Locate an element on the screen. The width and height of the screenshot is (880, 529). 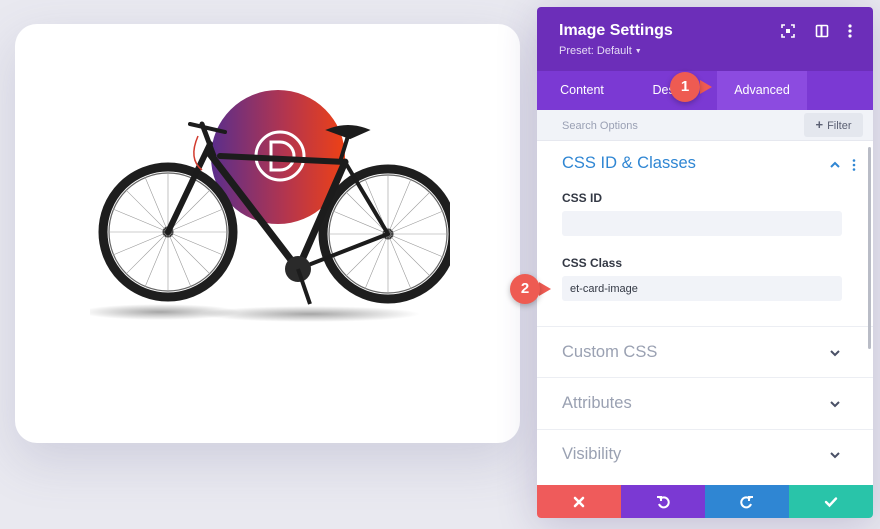
section-title-visibility: Visibility is located at coordinates (591, 454).